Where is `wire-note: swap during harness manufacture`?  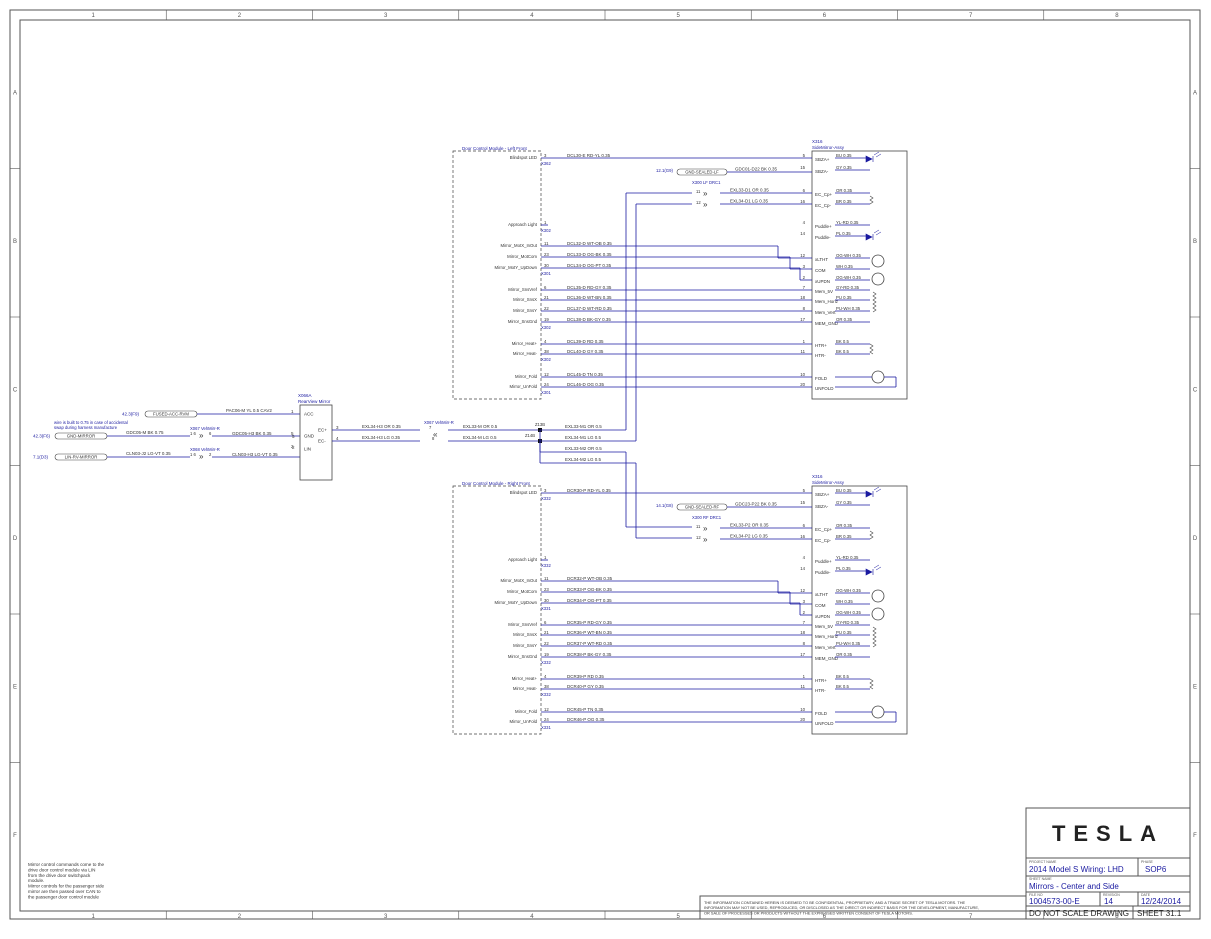
wire-note: swap during harness manufacture is located at coordinates (86, 427).